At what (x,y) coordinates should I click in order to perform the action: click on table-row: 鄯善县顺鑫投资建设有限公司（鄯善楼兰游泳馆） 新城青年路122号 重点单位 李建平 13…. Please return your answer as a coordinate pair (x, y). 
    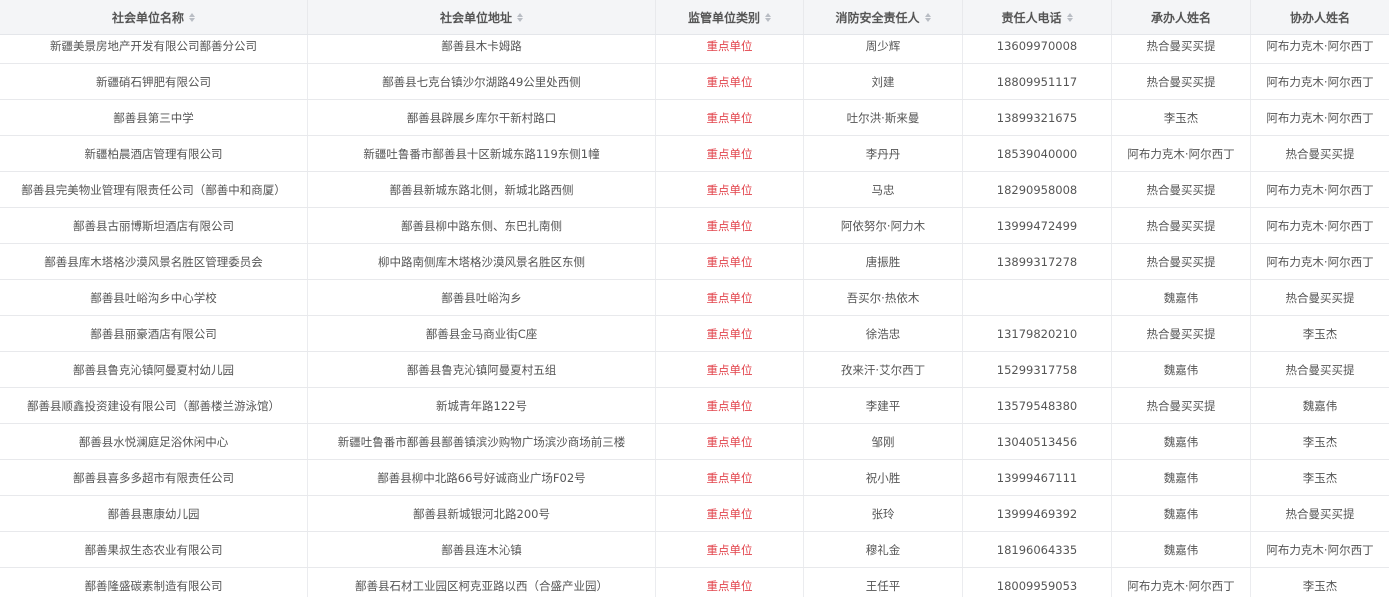
    Looking at the image, I should click on (694, 406).